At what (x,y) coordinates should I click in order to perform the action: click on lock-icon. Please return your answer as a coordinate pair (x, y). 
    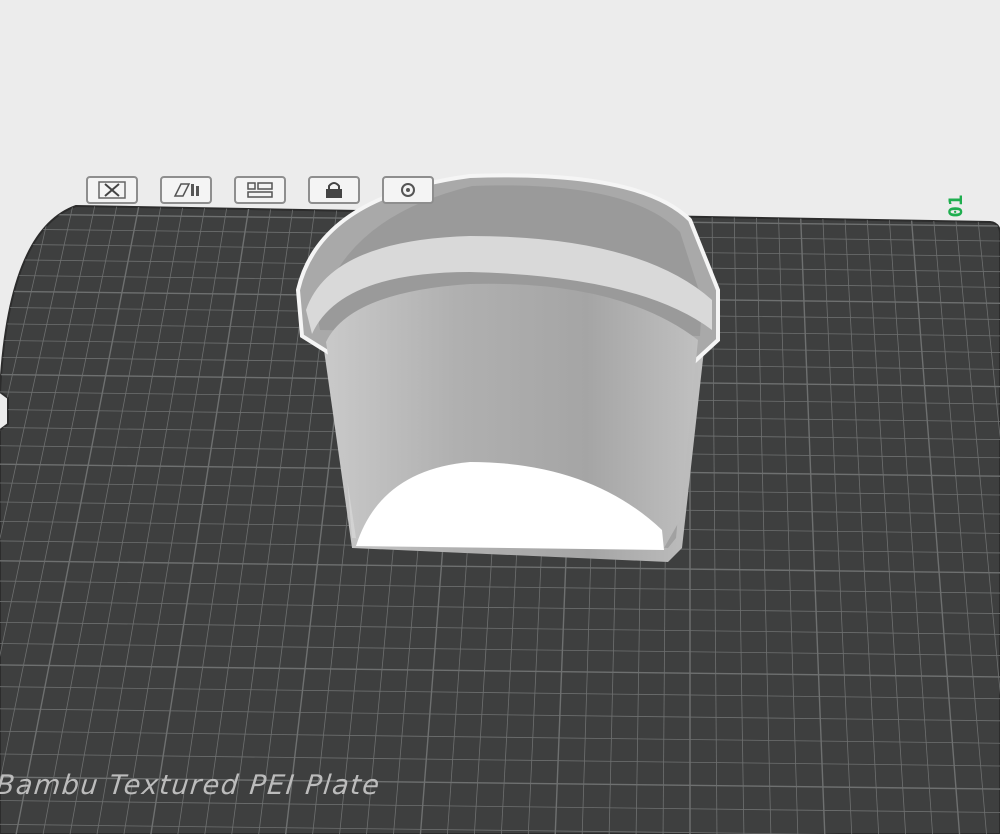
    Looking at the image, I should click on (334, 190).